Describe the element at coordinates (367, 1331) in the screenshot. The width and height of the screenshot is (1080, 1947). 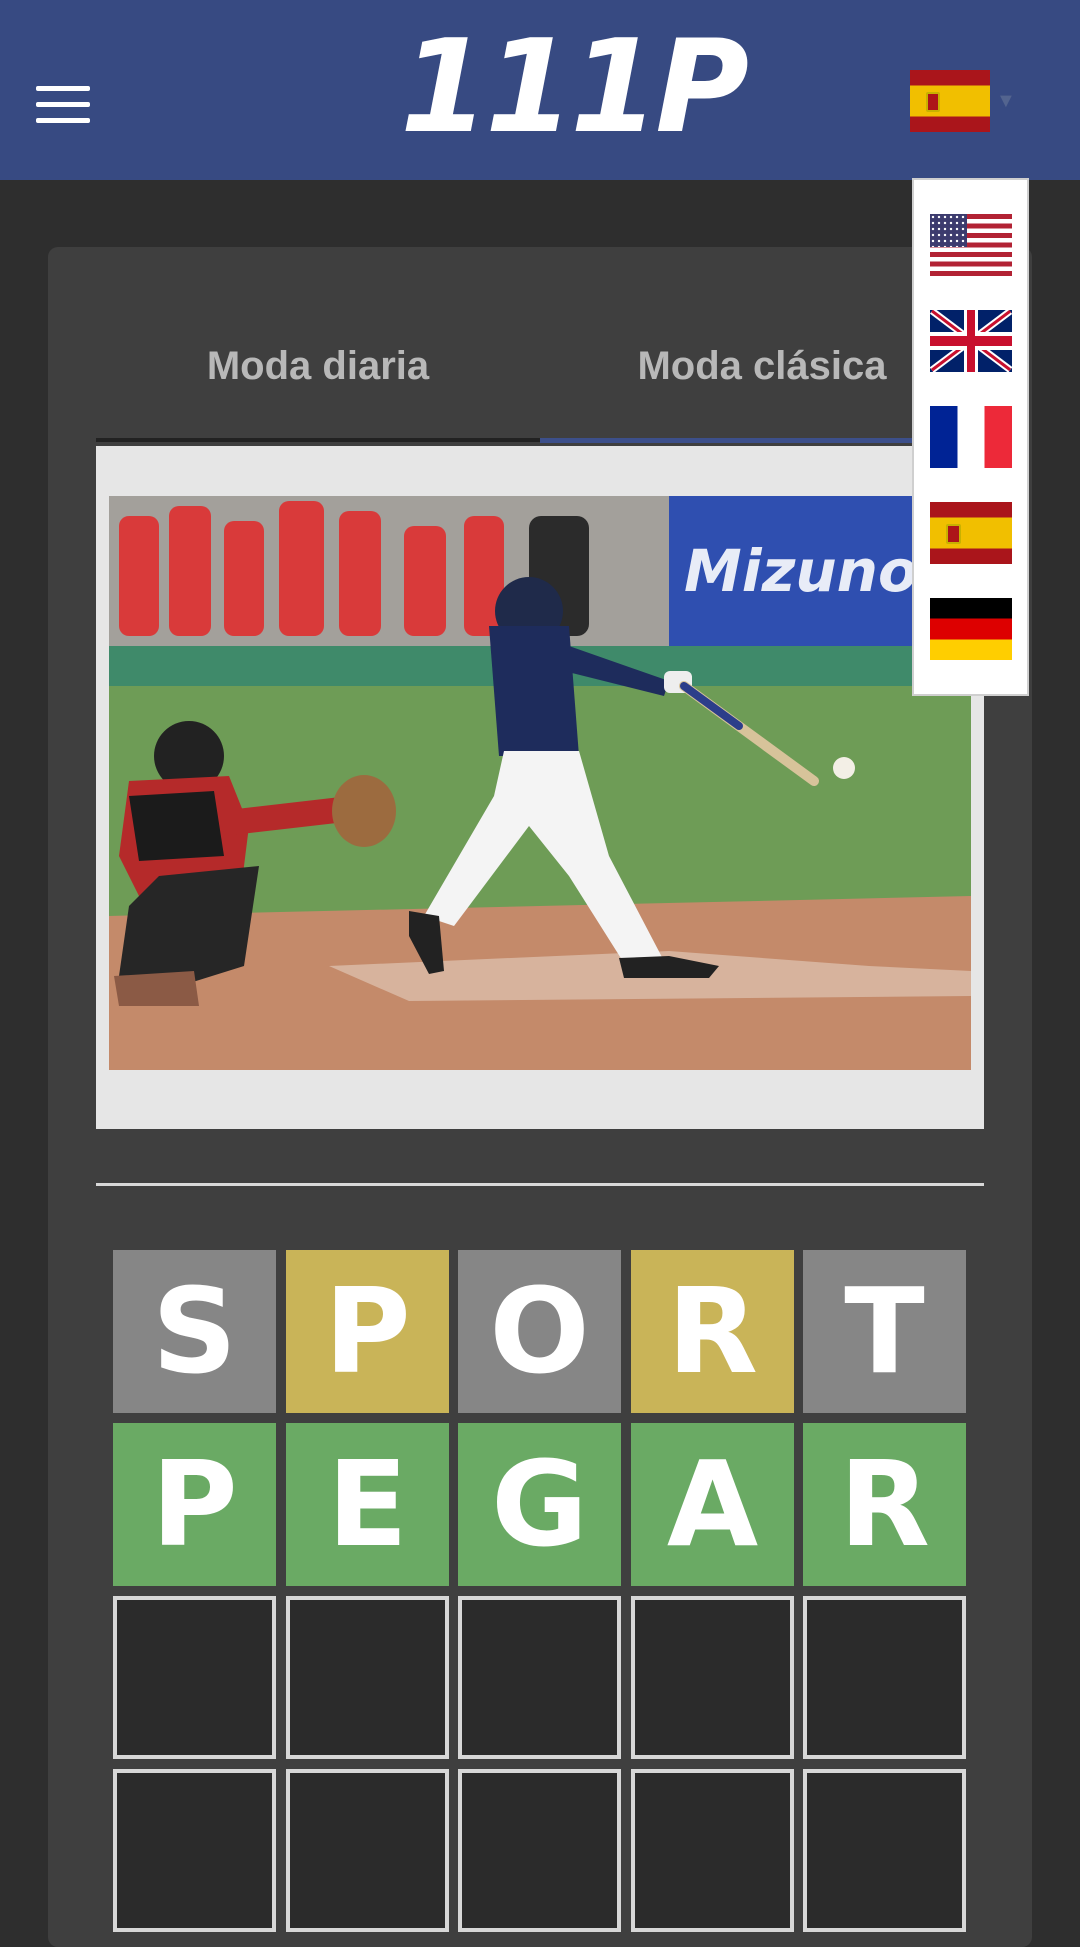
I see `board-cell-r1-c2: P` at that location.